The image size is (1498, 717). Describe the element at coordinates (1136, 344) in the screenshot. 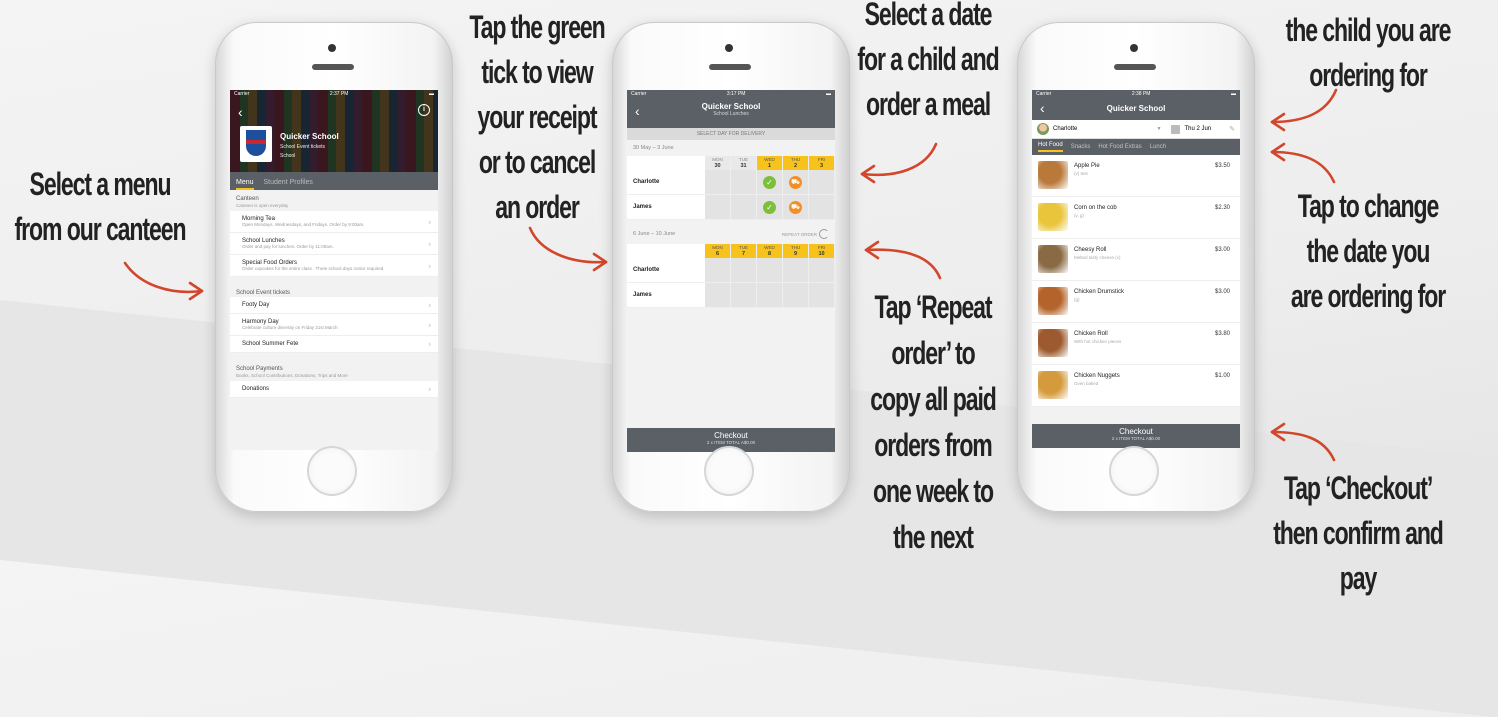

I see `food-item: Chicken Roll With hot chicken pieces $3.80` at that location.